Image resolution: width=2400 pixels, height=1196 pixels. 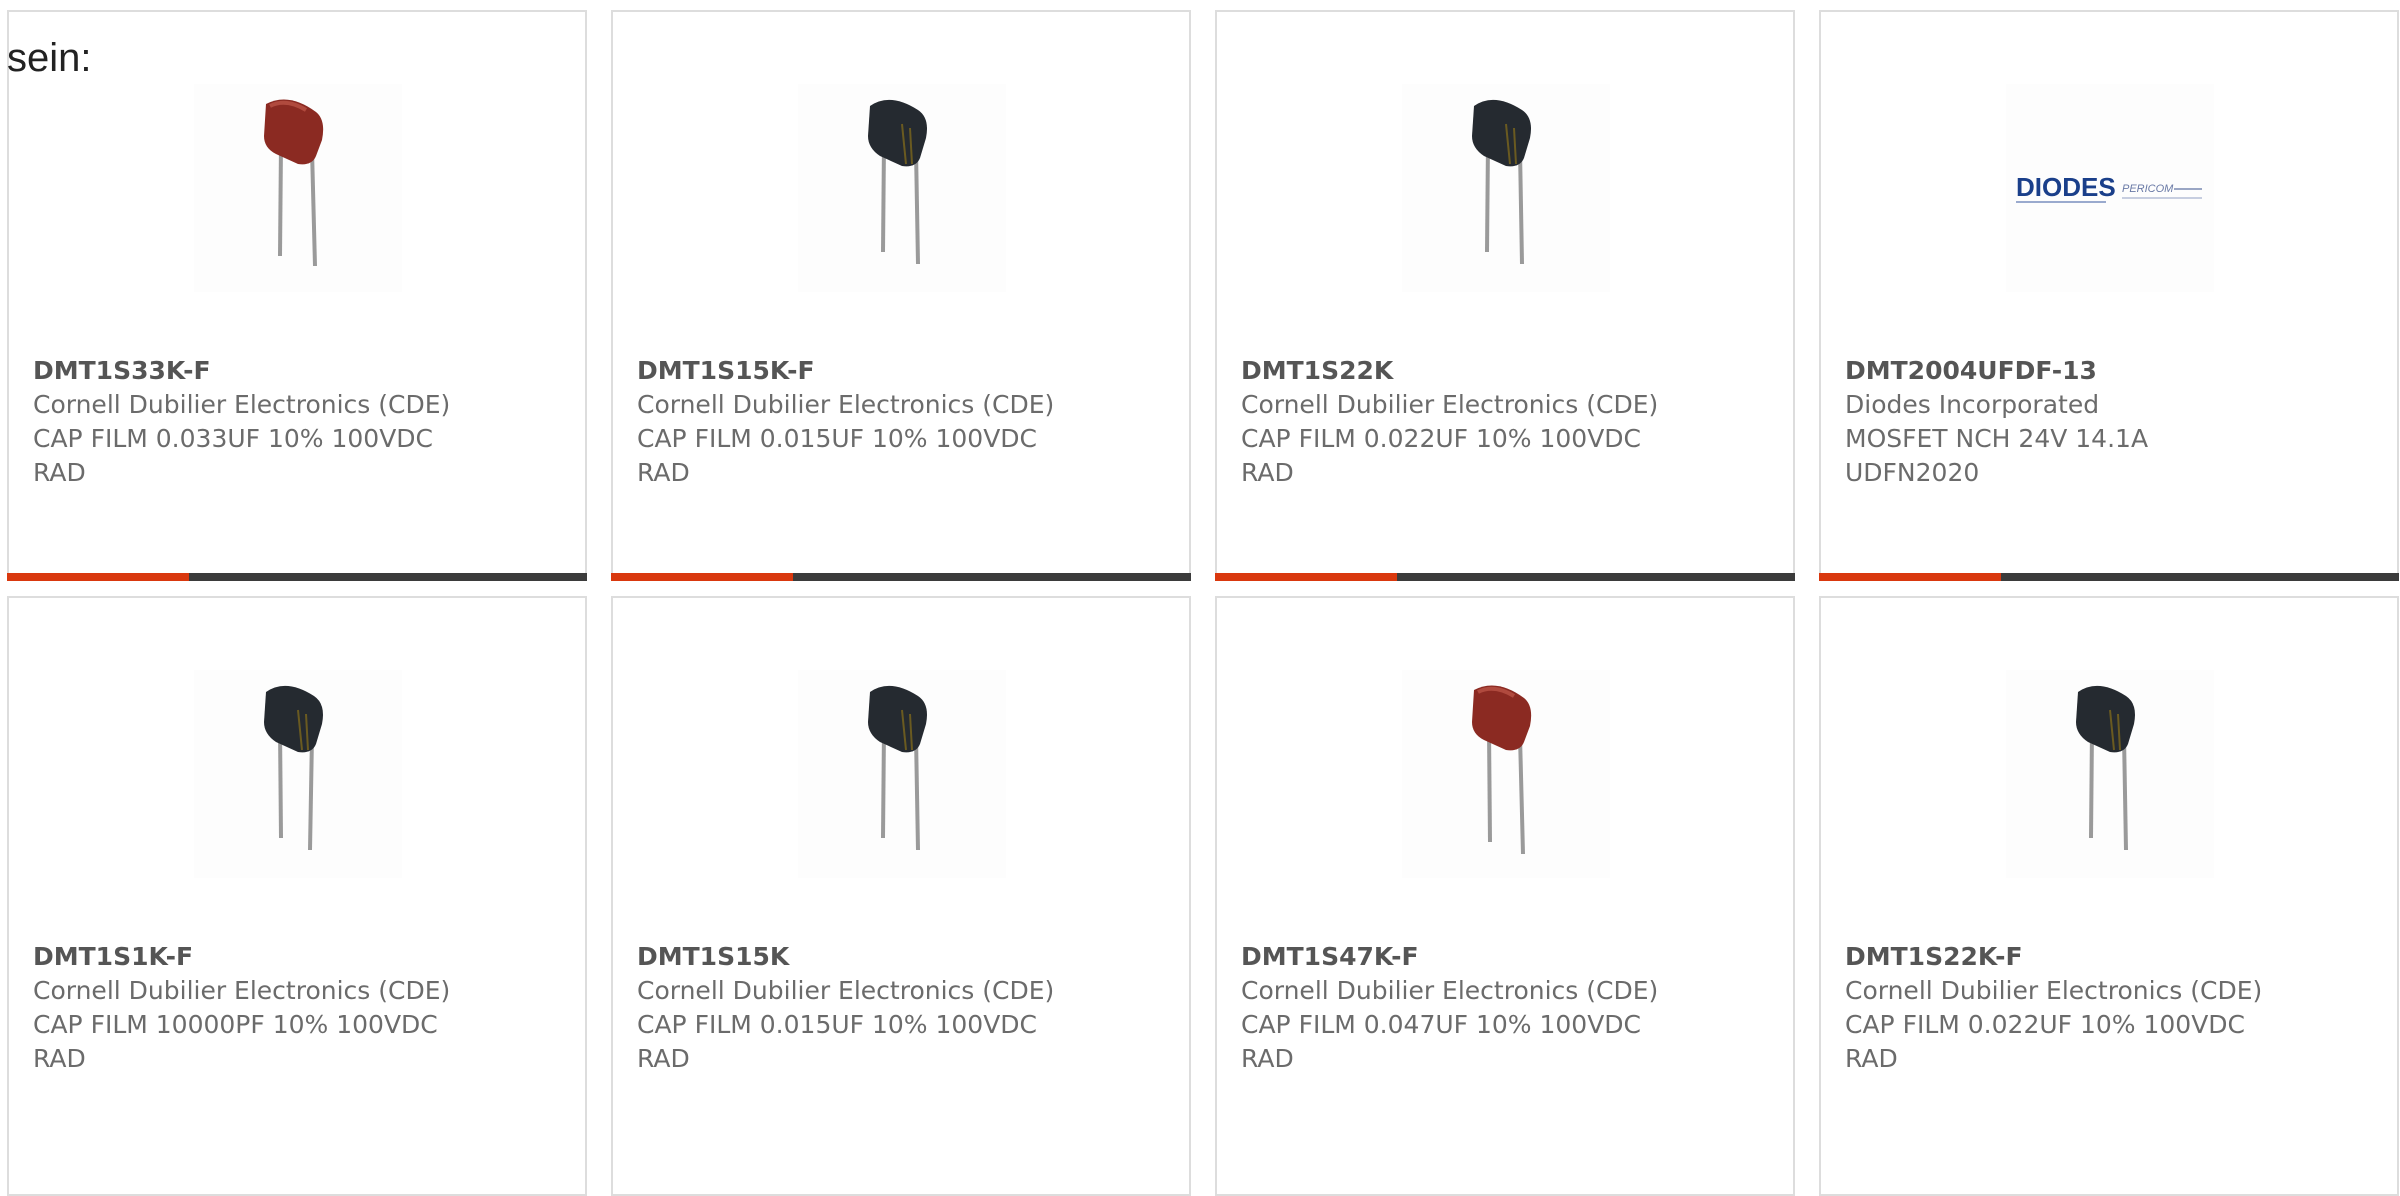 What do you see at coordinates (903, 371) in the screenshot?
I see `part-number: DMT1S15K-F` at bounding box center [903, 371].